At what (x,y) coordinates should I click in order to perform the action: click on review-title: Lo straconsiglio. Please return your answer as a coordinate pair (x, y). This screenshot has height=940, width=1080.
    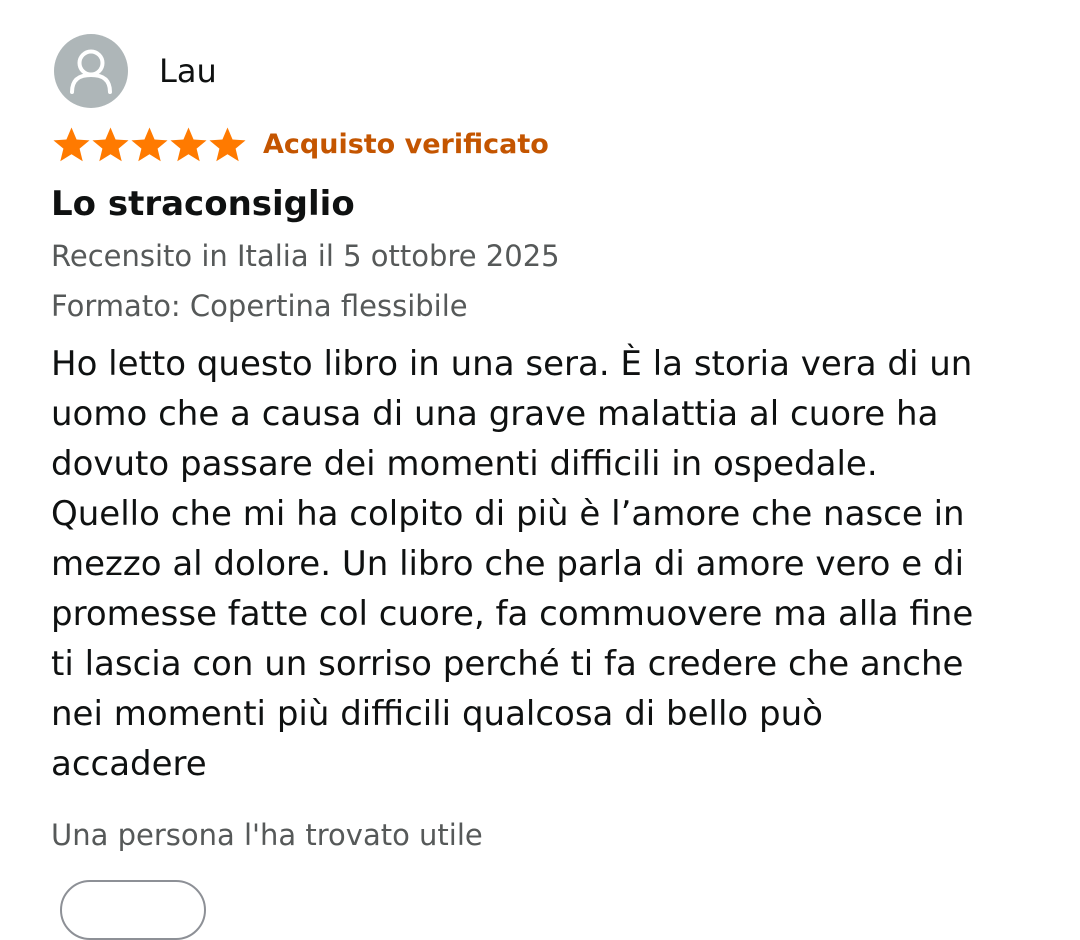
    Looking at the image, I should click on (203, 204).